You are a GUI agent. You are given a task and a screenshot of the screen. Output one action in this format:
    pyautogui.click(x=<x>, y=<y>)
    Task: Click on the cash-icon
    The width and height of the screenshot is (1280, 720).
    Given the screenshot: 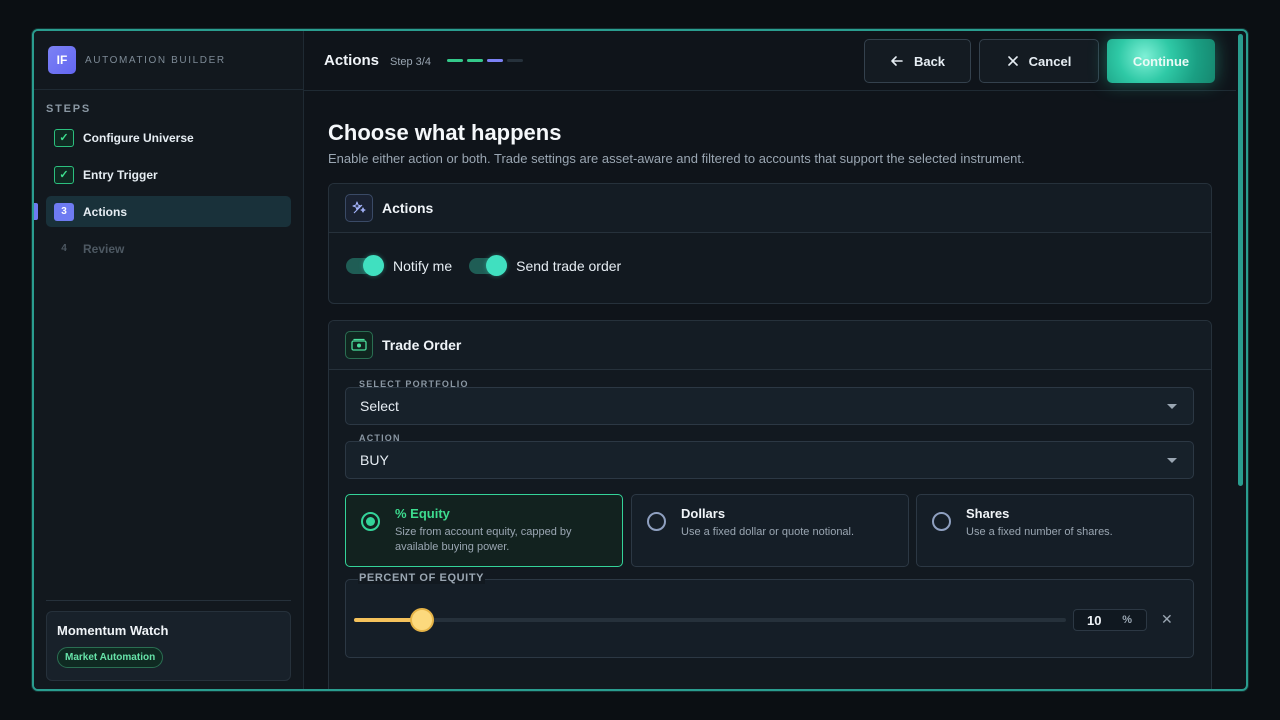 What is the action you would take?
    pyautogui.click(x=359, y=345)
    